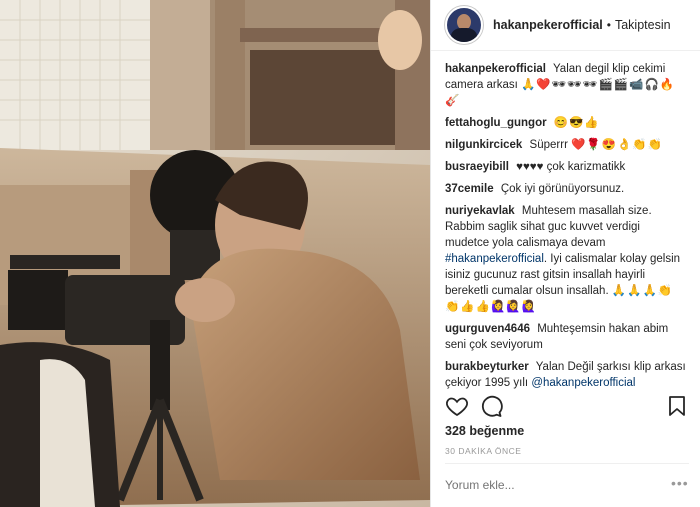 This screenshot has height=507, width=700. What do you see at coordinates (567, 407) in the screenshot?
I see `action-bar` at bounding box center [567, 407].